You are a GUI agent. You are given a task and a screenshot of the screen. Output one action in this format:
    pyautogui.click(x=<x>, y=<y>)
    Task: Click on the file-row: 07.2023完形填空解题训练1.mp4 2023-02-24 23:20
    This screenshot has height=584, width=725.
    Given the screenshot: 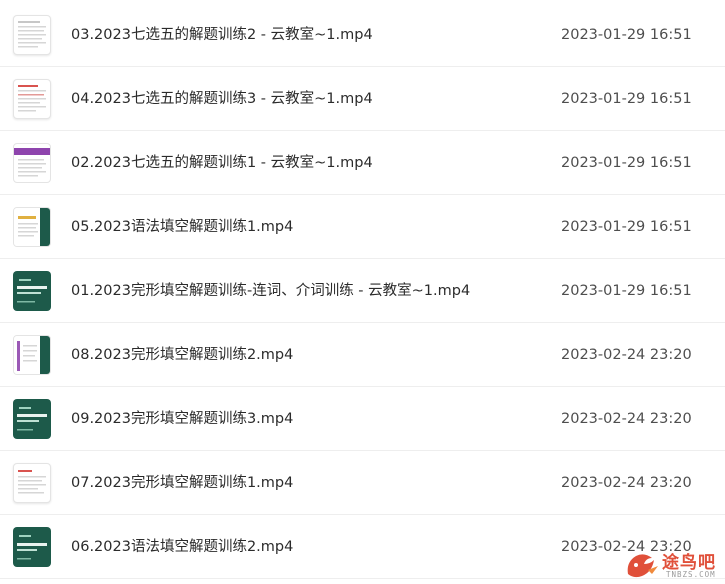 What is the action you would take?
    pyautogui.click(x=362, y=483)
    